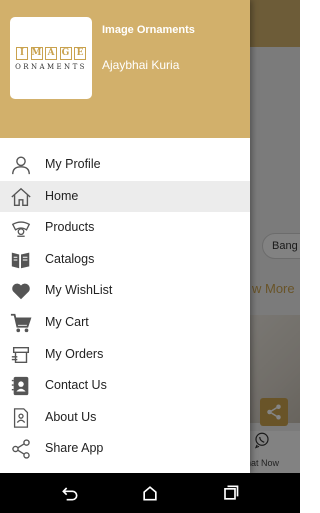 The width and height of the screenshot is (320, 513). Describe the element at coordinates (125, 228) in the screenshot. I see `menu-item-products: Products` at that location.